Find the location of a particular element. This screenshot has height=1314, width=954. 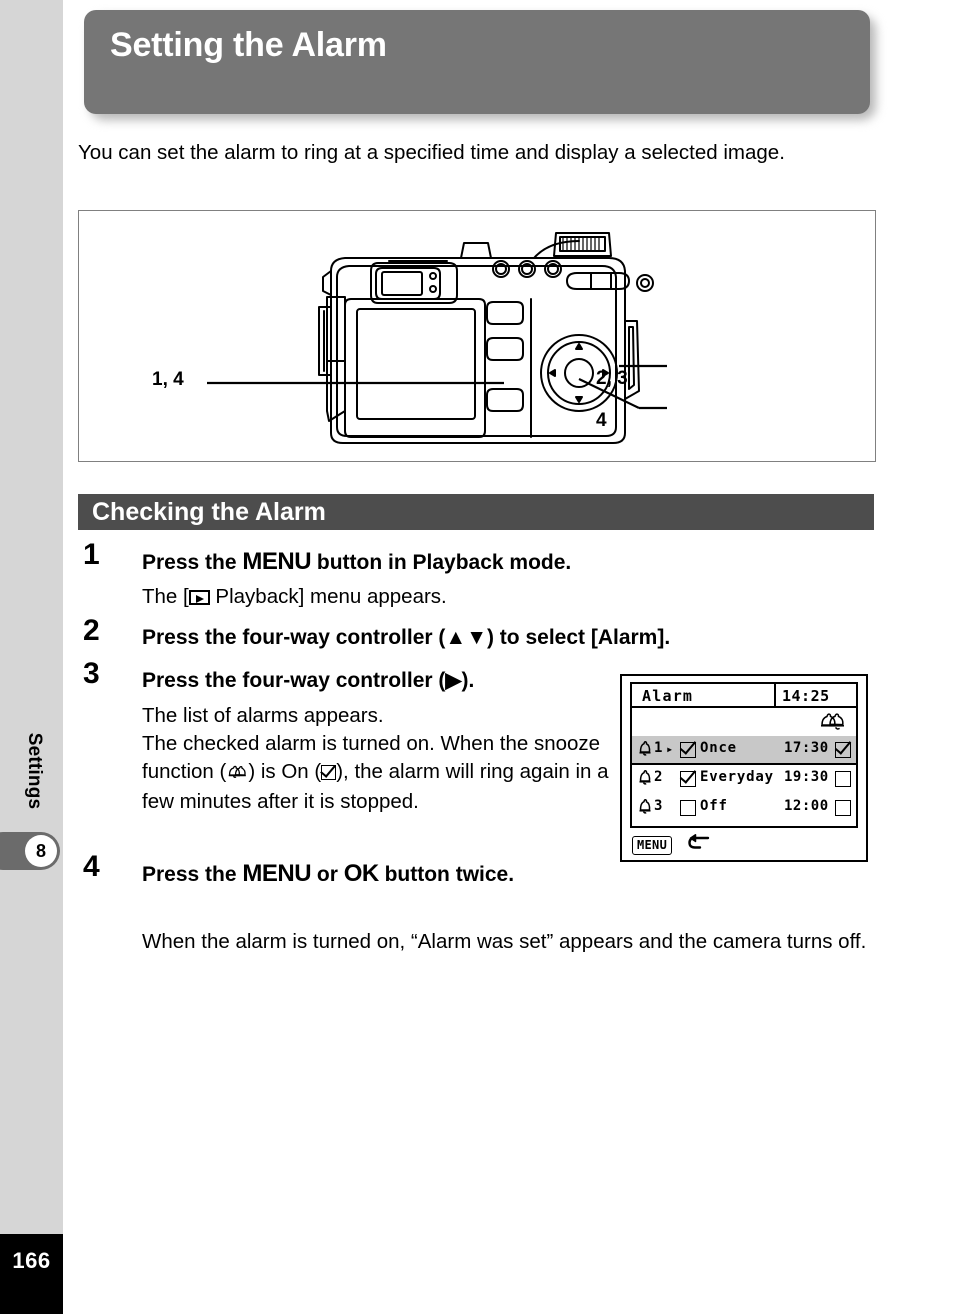

selection-marker-icon: ▸ is located at coordinates (670, 749).